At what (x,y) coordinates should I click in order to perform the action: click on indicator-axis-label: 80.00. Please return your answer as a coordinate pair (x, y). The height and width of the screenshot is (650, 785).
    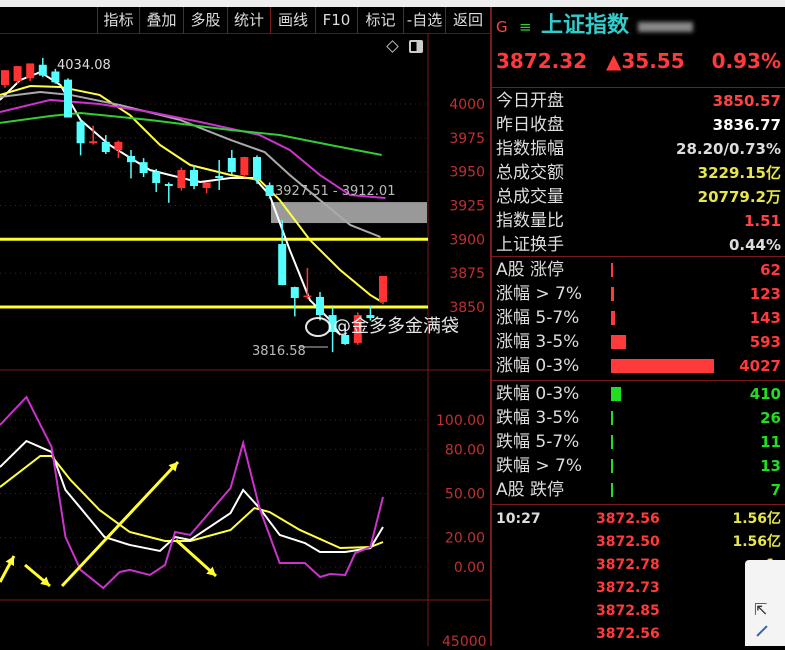
    Looking at the image, I should click on (465, 450).